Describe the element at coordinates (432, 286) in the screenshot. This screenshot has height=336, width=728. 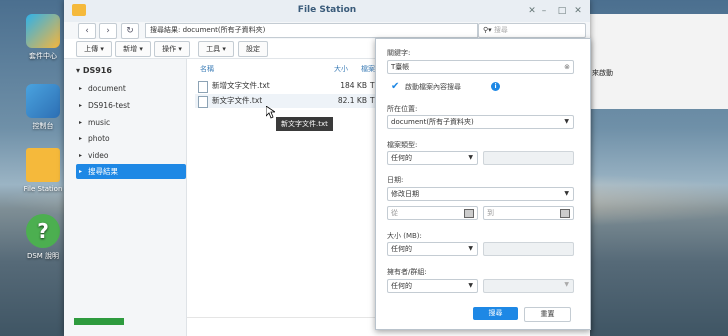
I see `owner-select: 任何的 ▼` at that location.